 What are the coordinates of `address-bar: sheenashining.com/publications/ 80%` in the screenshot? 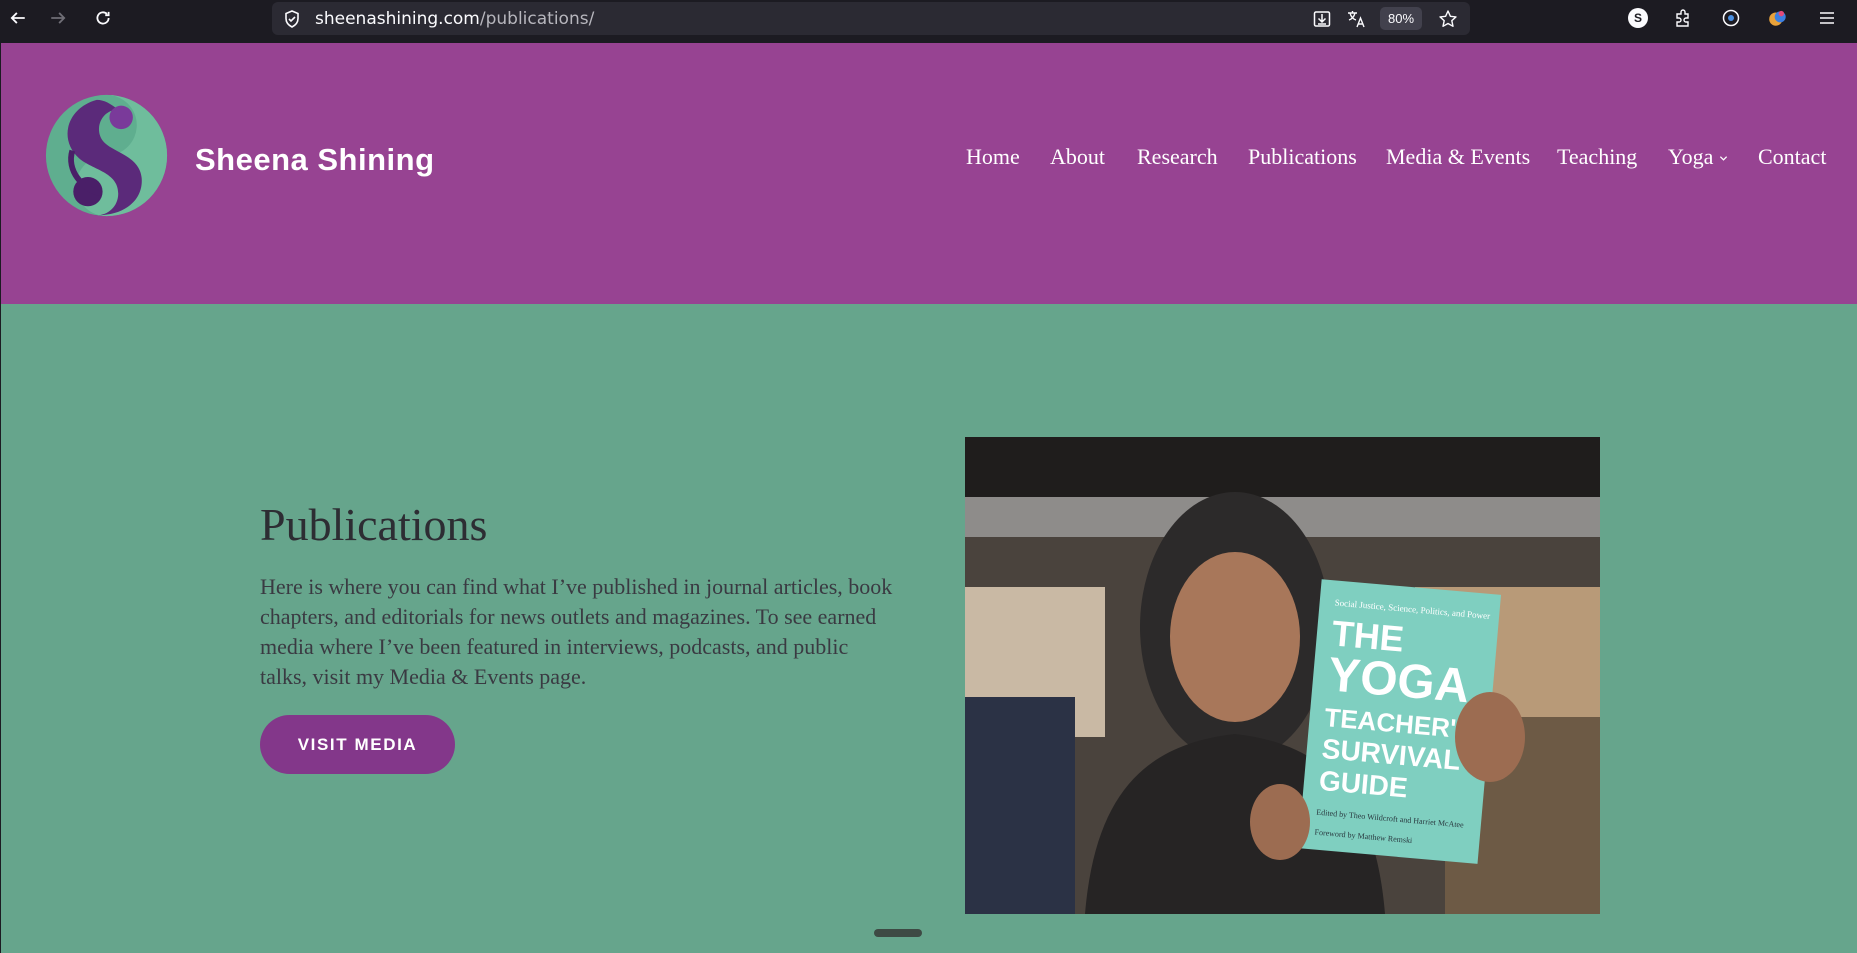 It's located at (871, 18).